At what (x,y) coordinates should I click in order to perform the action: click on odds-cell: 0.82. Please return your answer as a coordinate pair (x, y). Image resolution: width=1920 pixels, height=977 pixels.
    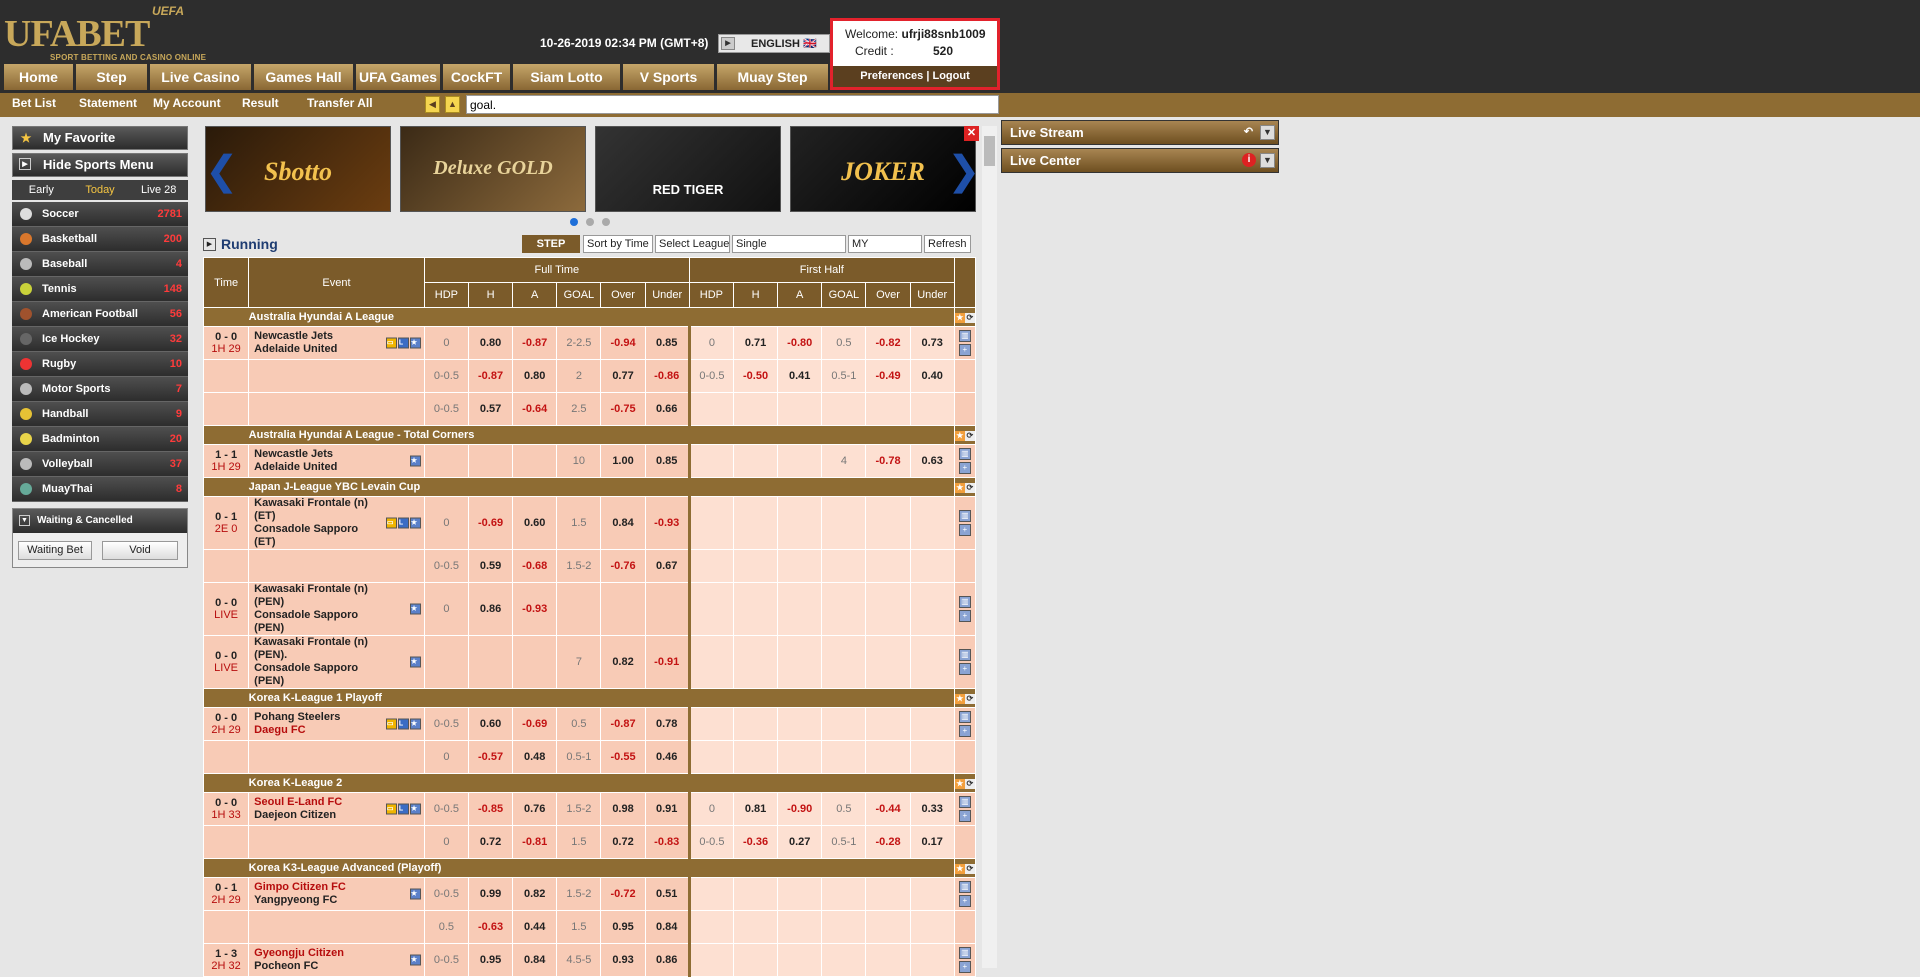
    Looking at the image, I should click on (623, 662).